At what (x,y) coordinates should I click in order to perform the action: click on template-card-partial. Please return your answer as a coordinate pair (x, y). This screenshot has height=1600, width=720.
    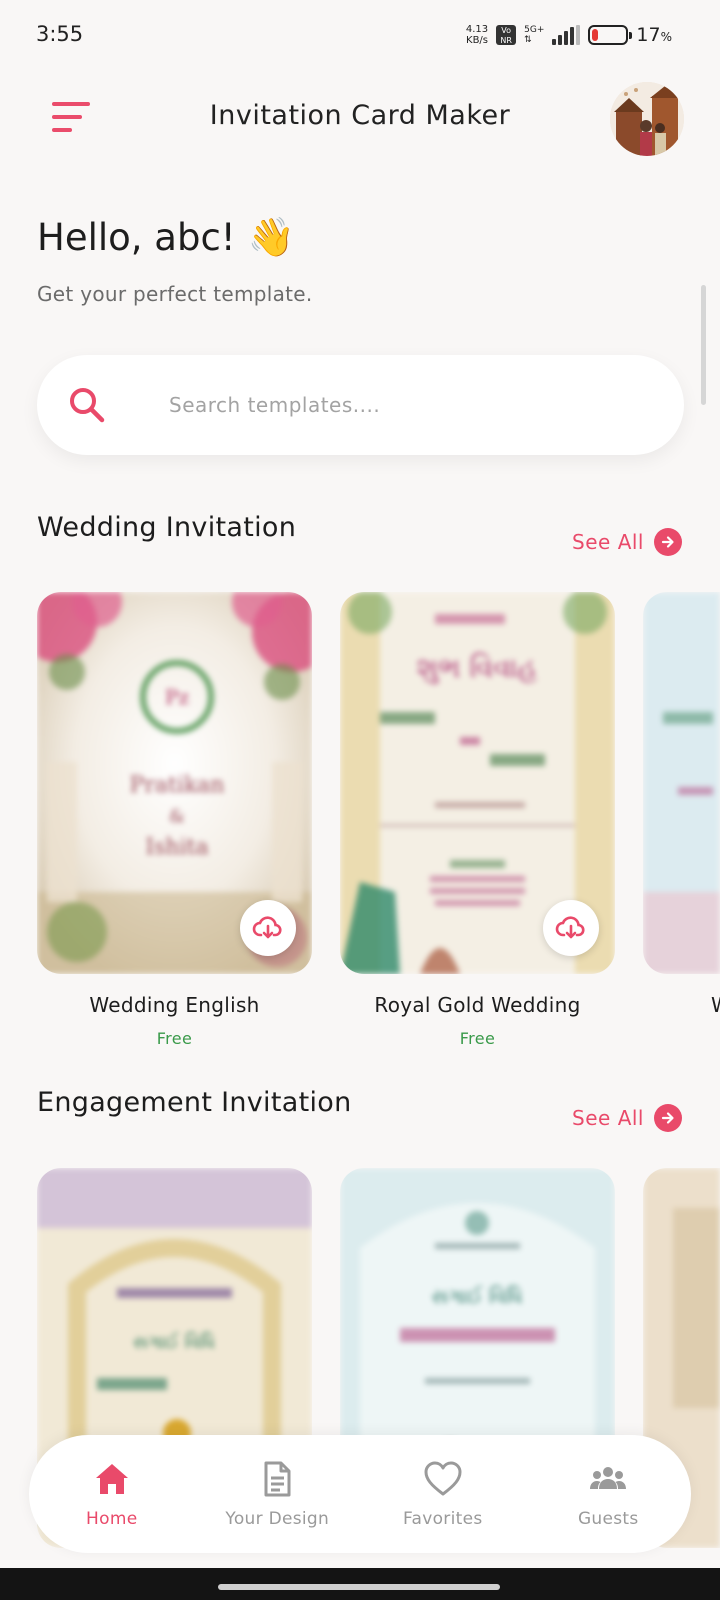
    Looking at the image, I should click on (681, 783).